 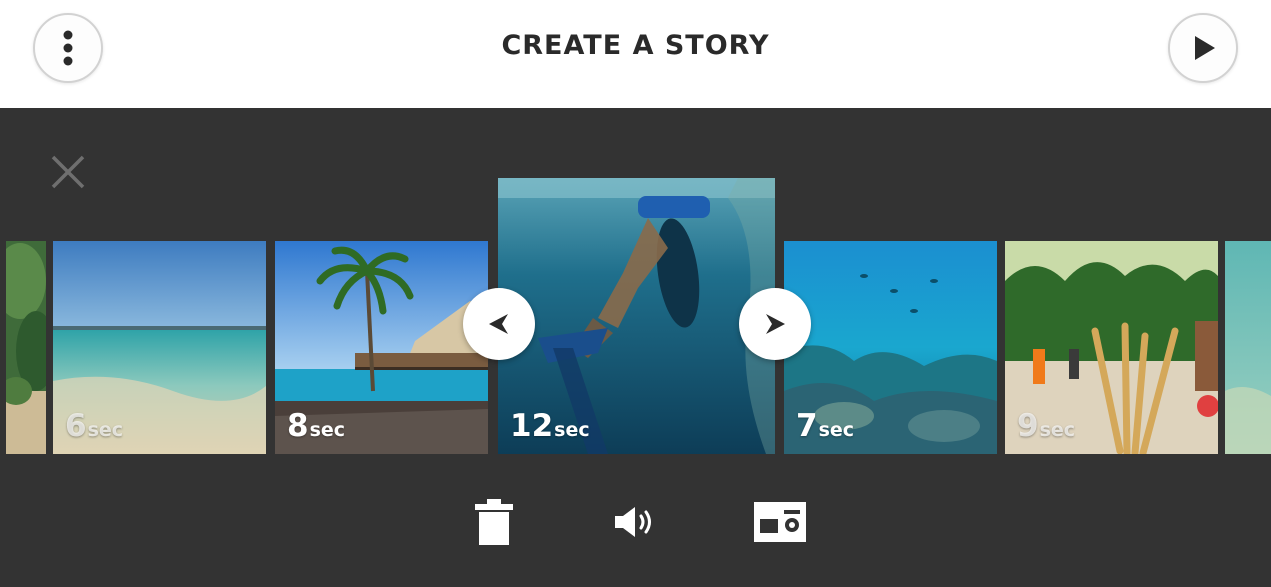 I want to click on clip-thumbnail: 6sec, so click(x=159, y=347).